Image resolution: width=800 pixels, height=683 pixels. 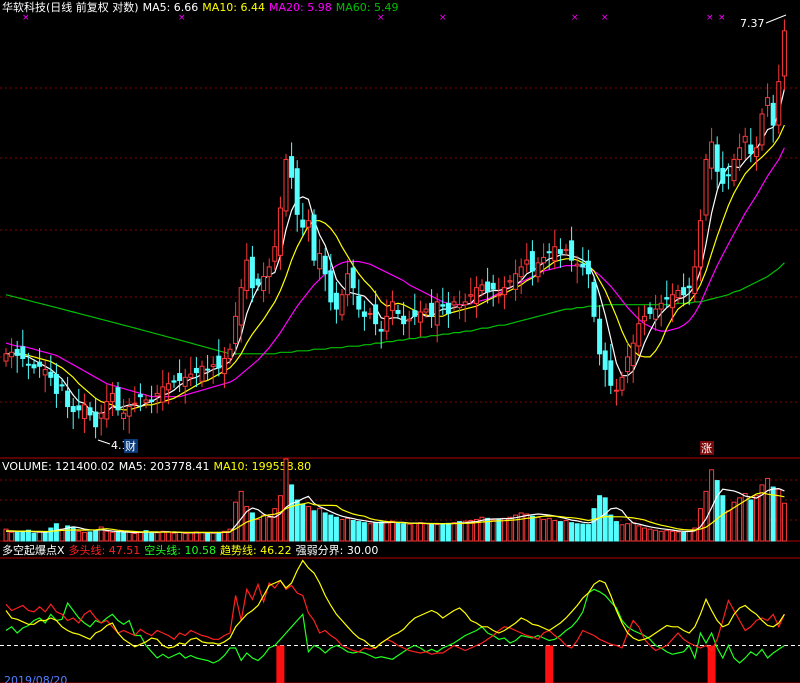 I want to click on trigger-bar, so click(x=280, y=664).